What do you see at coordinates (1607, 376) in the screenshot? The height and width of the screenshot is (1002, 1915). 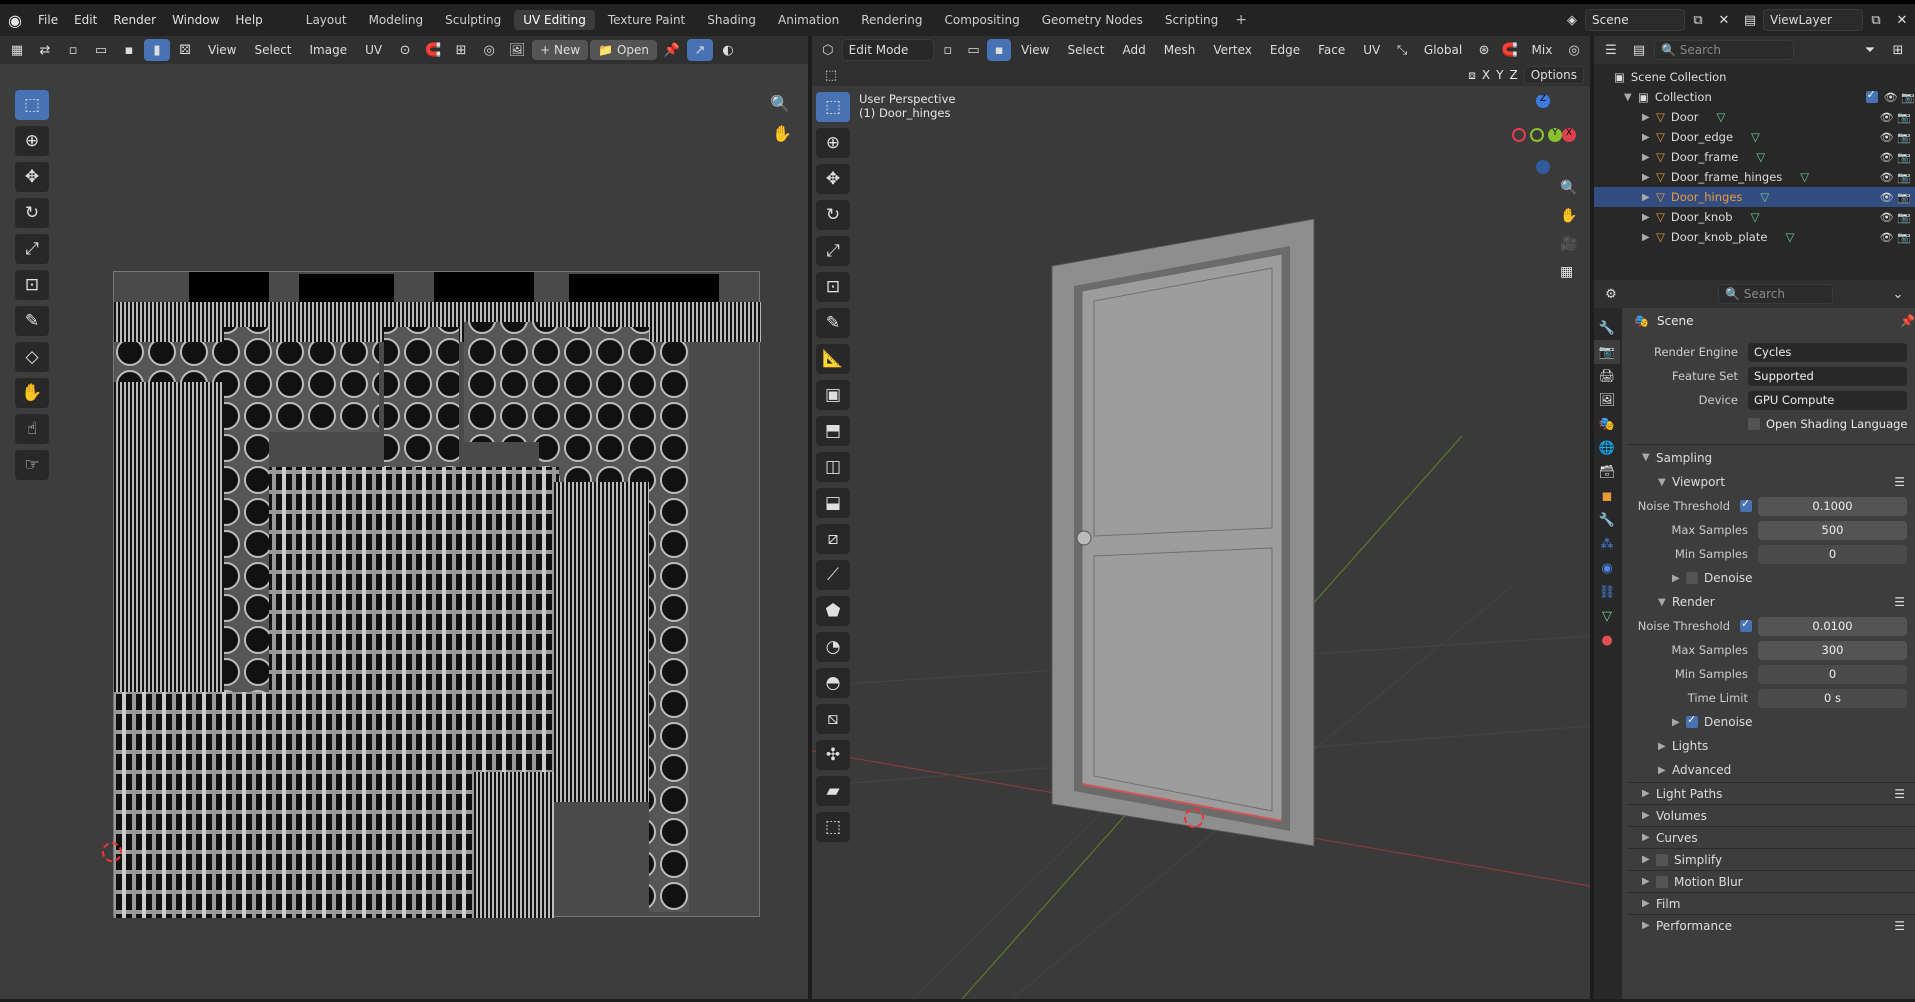 I see `output-tab-icon: 🖨` at bounding box center [1607, 376].